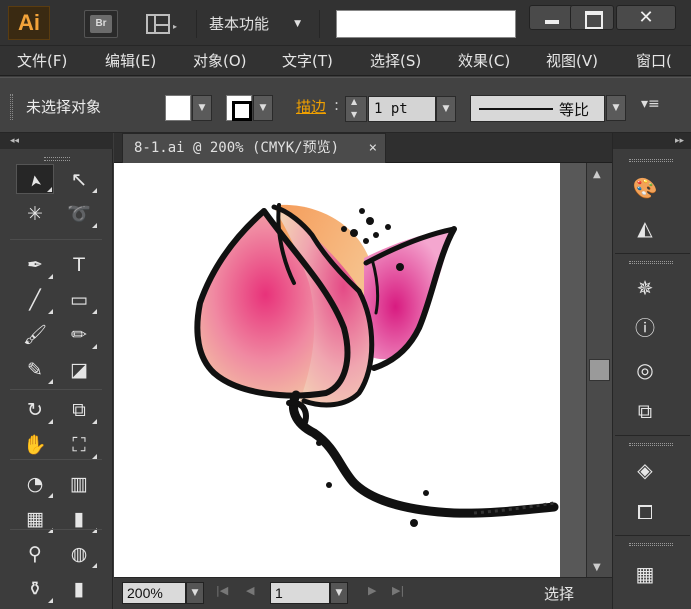  What do you see at coordinates (339, 593) in the screenshot?
I see `artboard-dropdown: ▼` at bounding box center [339, 593].